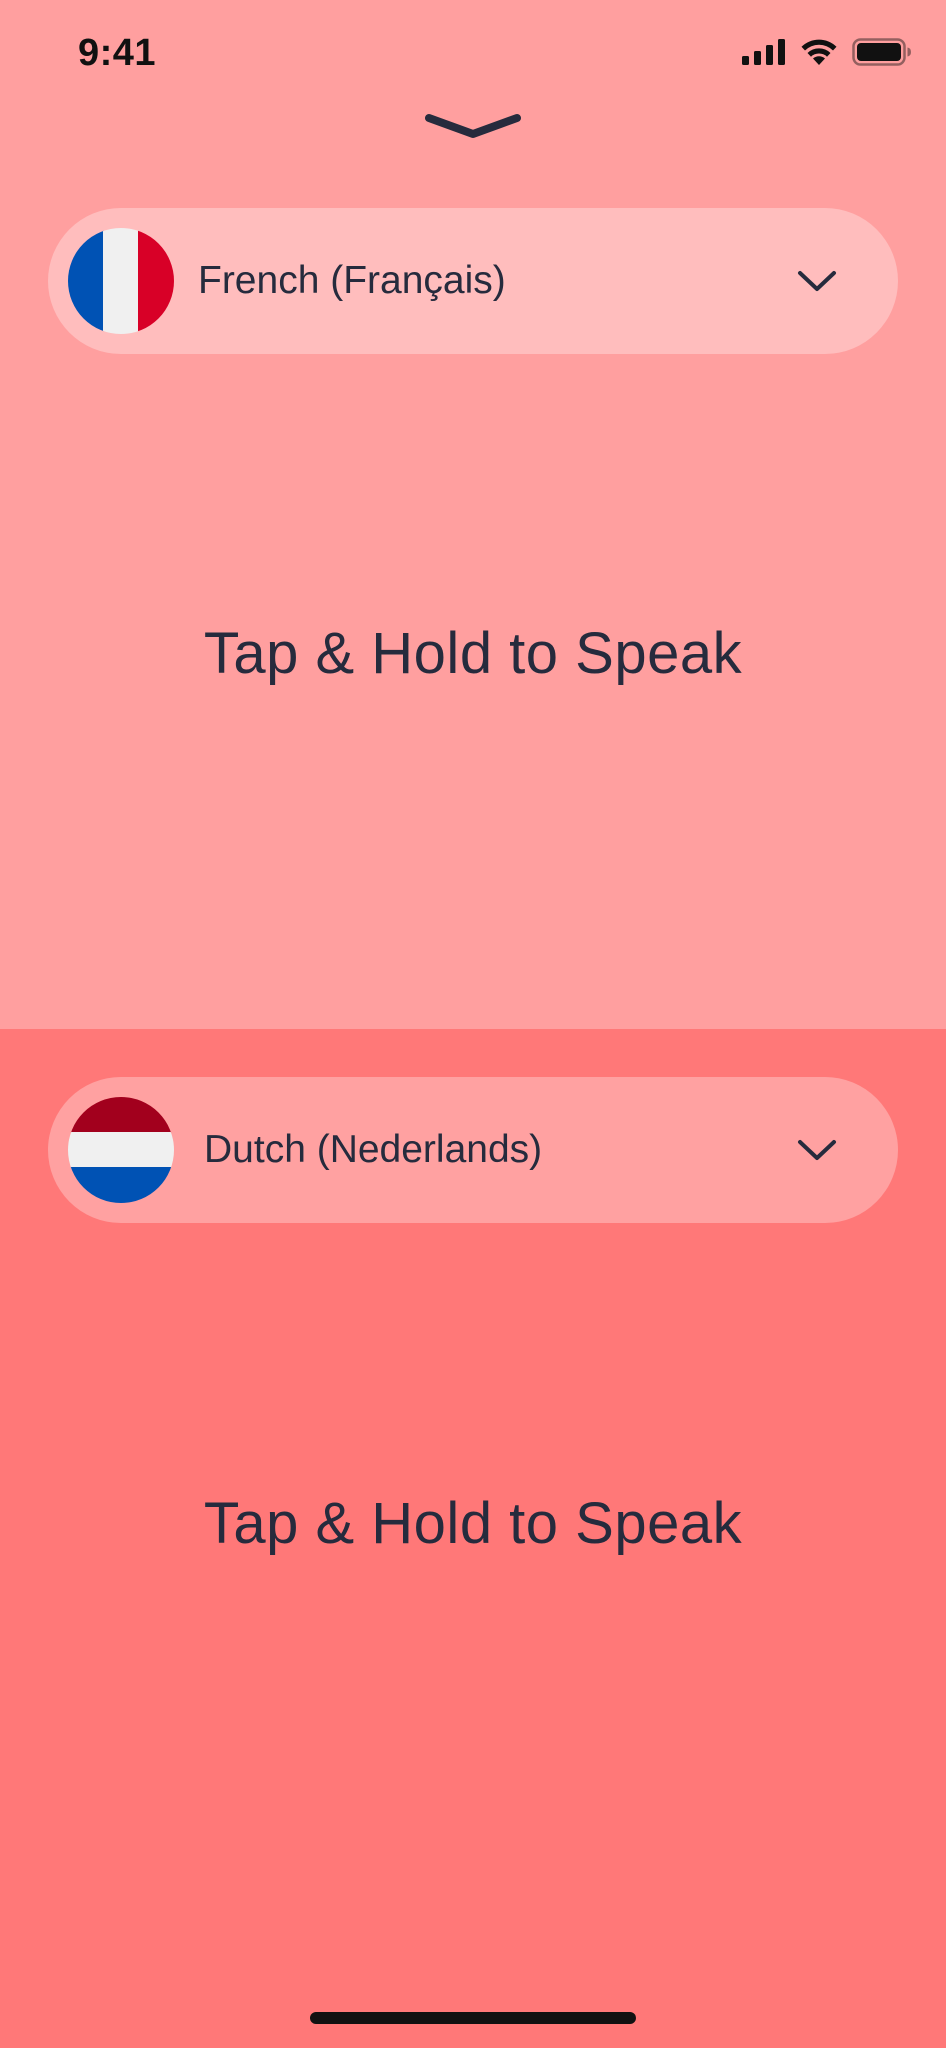 The image size is (946, 2048). Describe the element at coordinates (473, 653) in the screenshot. I see `top-speak-prompt: Tap & Hold to Speak` at that location.